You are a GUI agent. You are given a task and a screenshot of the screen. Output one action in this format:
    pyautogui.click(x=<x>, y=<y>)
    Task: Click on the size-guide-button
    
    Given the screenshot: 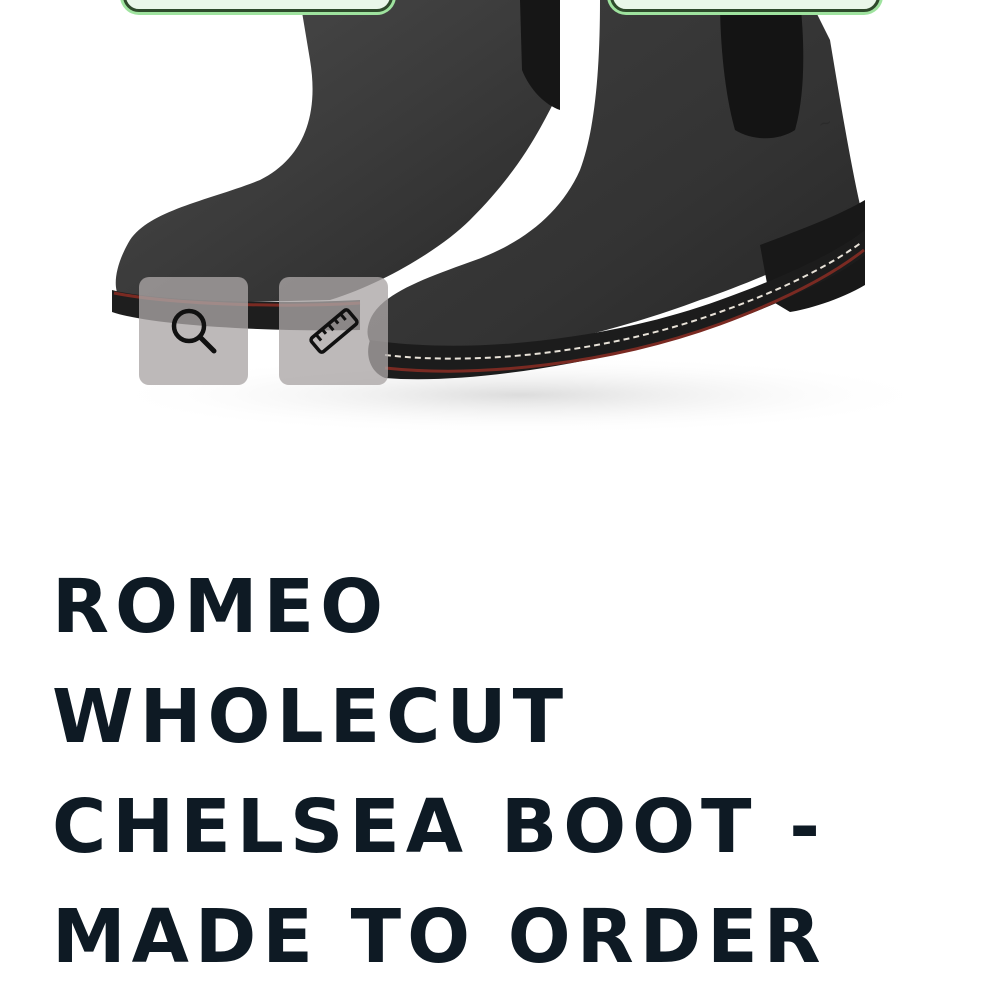 What is the action you would take?
    pyautogui.click(x=333, y=331)
    